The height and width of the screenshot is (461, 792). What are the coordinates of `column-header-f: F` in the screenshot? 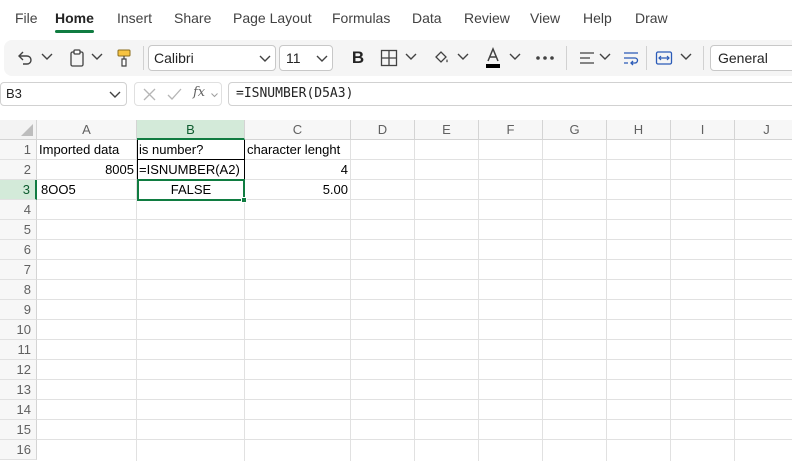 It's located at (511, 130).